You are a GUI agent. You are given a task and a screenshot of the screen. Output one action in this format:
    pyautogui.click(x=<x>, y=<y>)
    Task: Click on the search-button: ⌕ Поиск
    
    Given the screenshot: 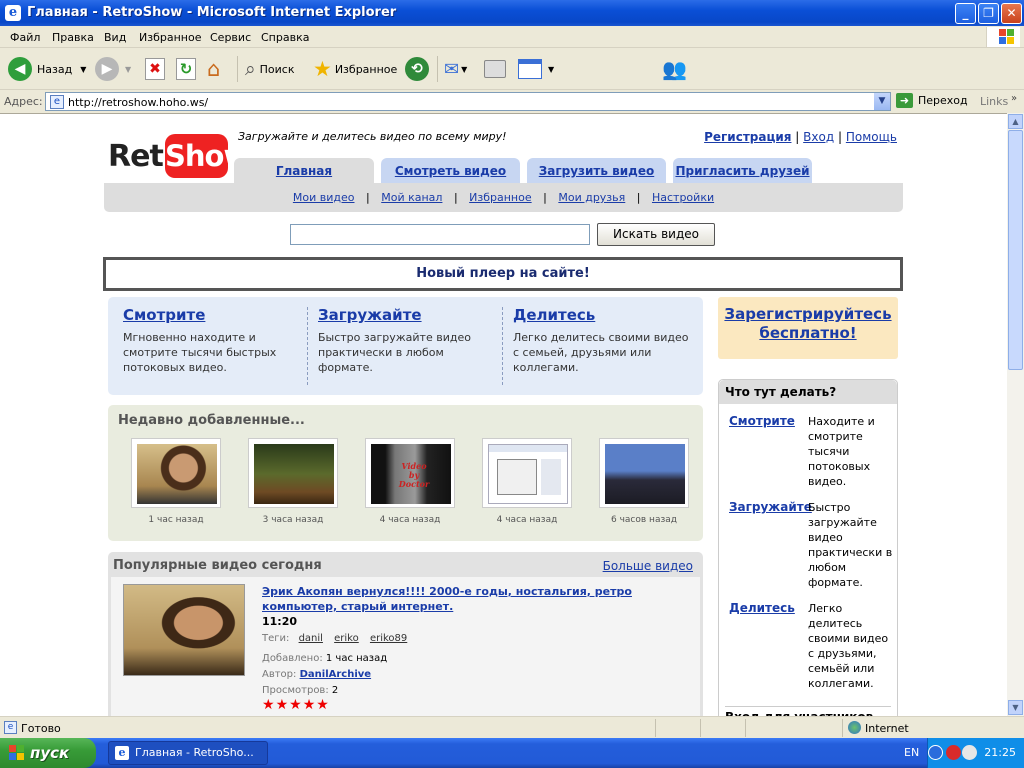 What is the action you would take?
    pyautogui.click(x=269, y=69)
    